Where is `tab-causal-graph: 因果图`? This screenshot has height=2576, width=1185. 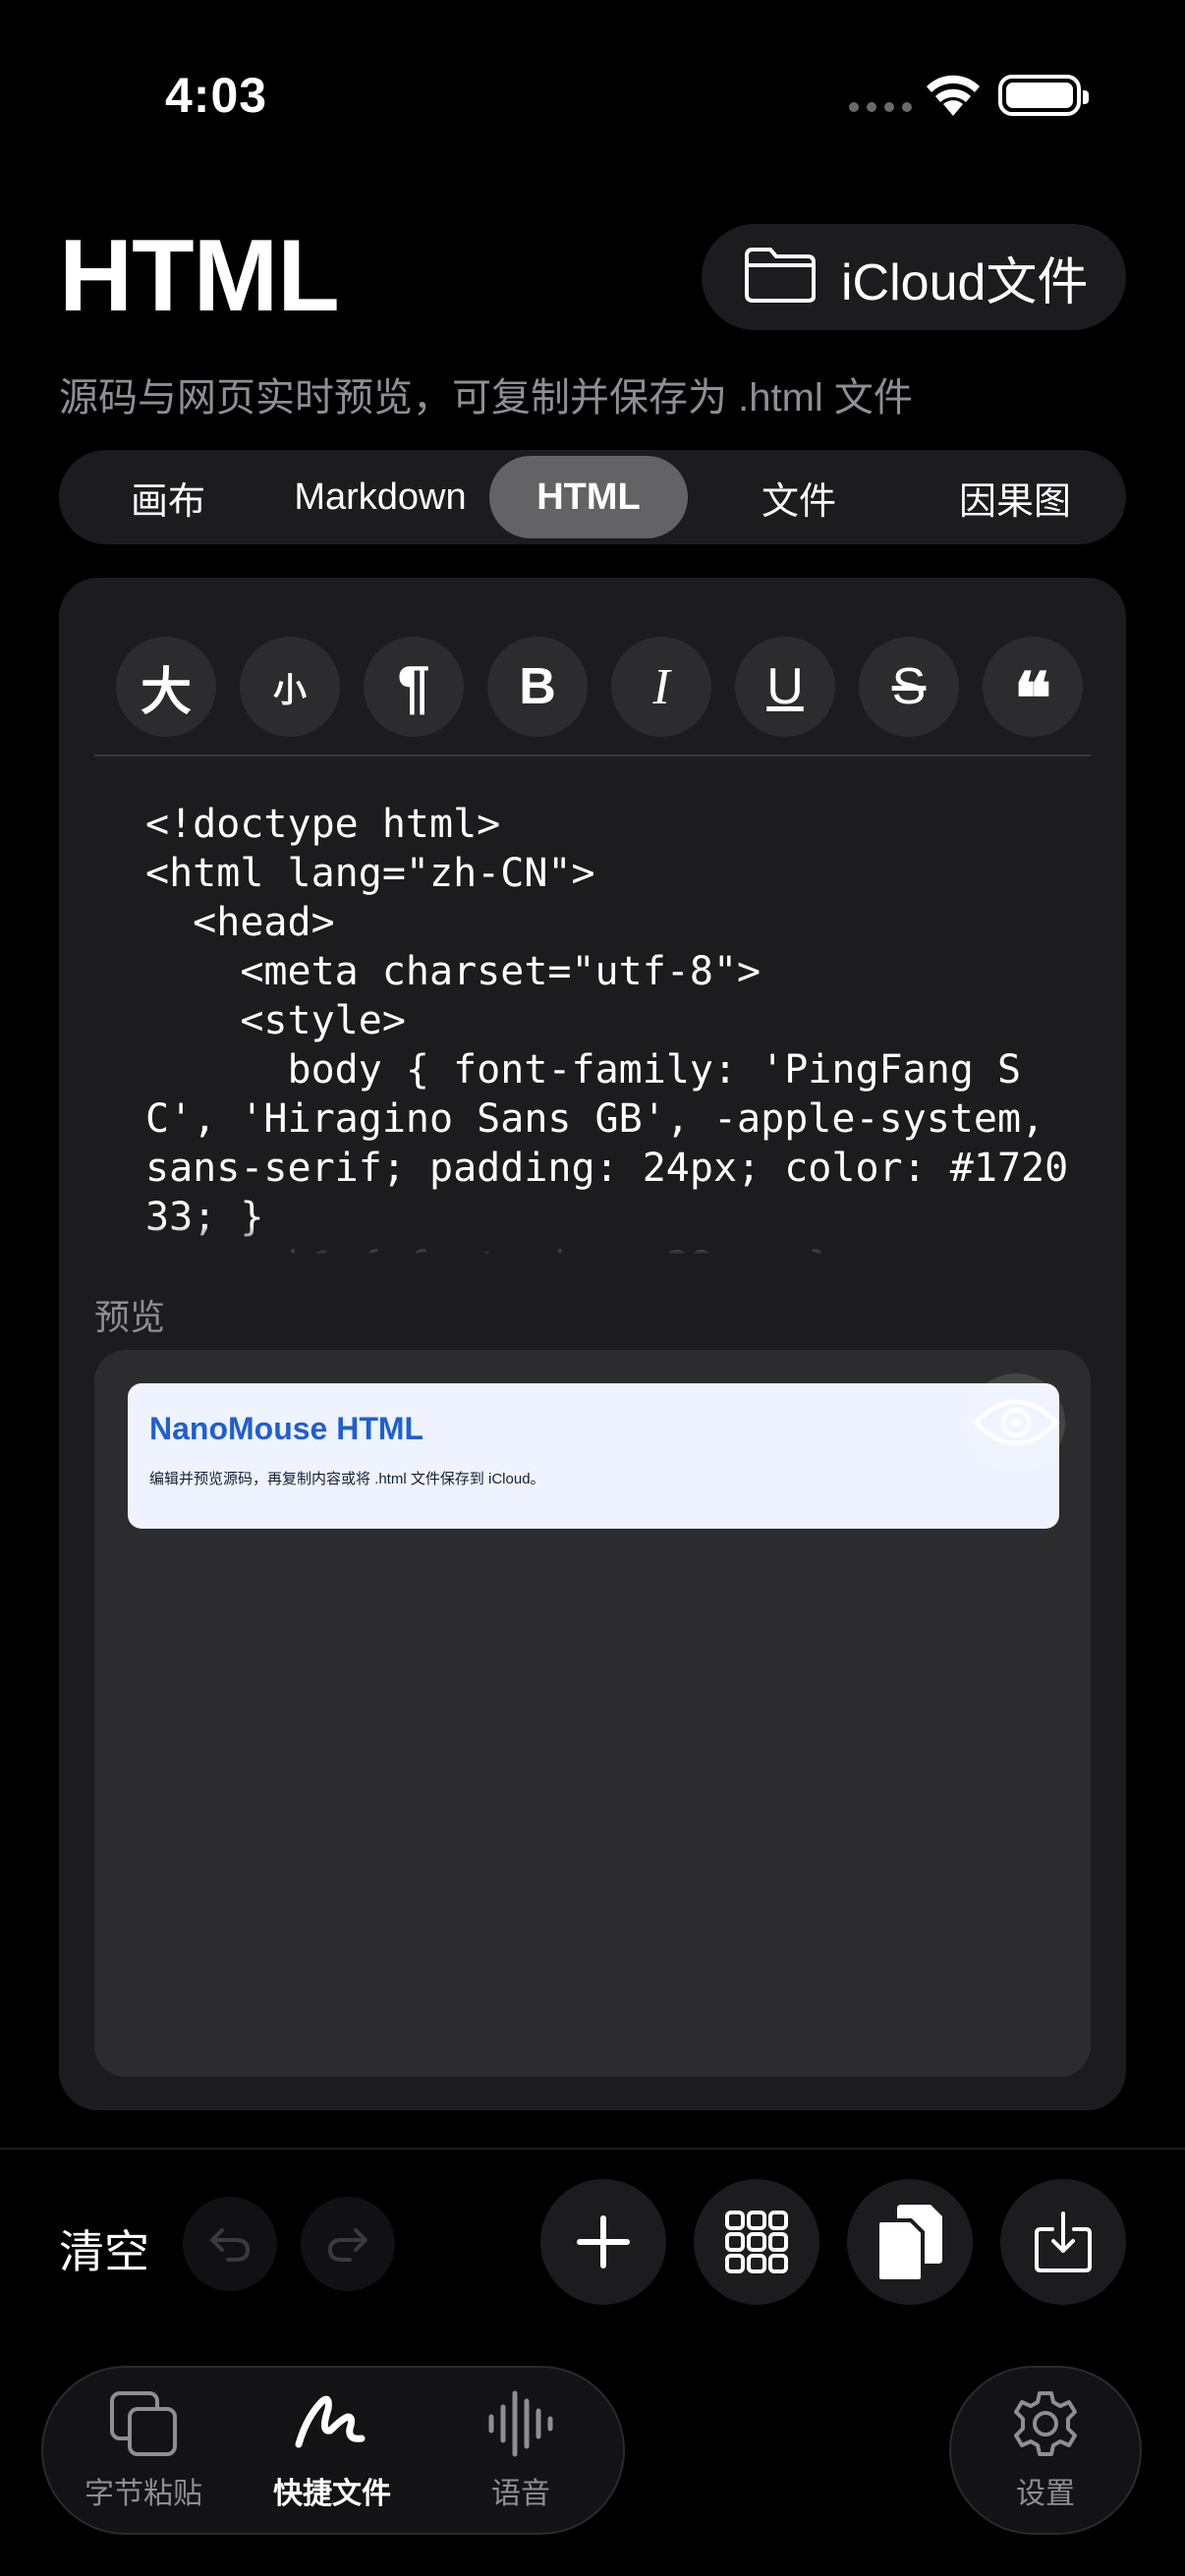
tab-causal-graph: 因果图 is located at coordinates (1015, 497).